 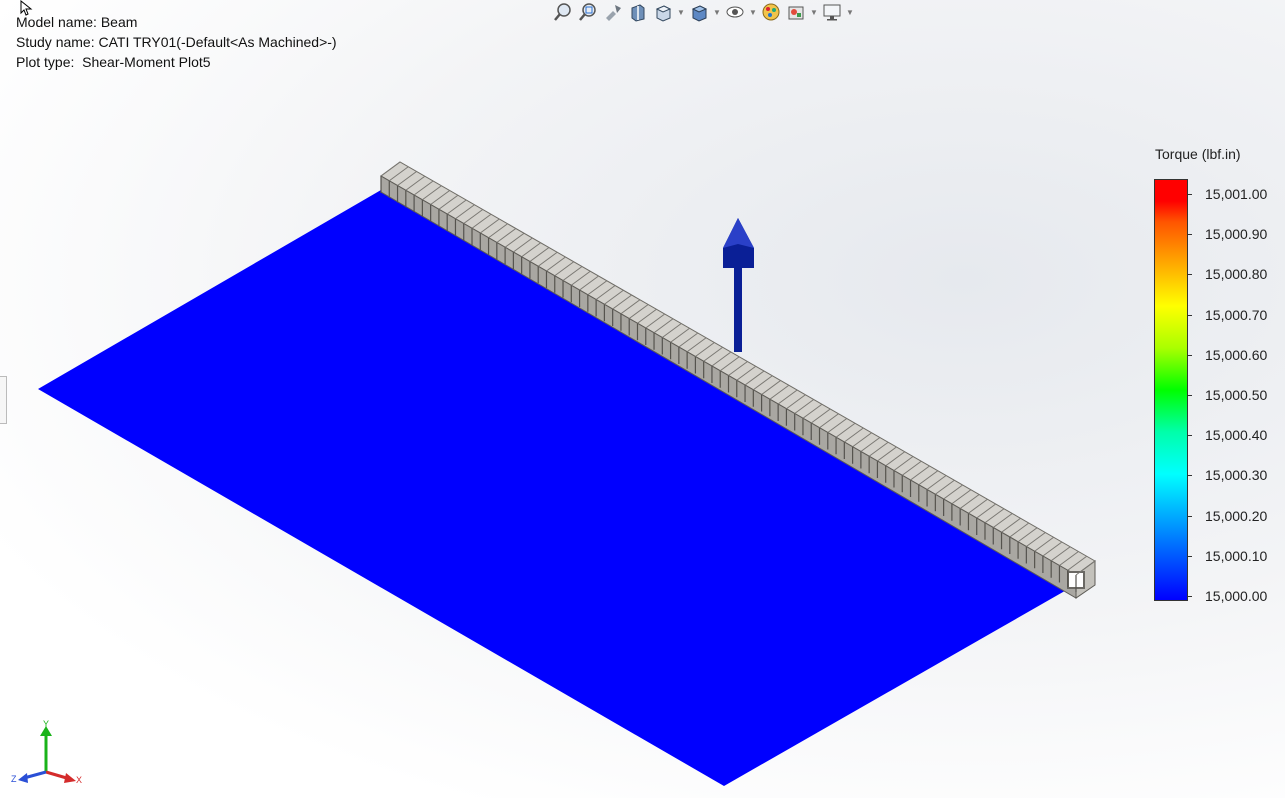 What do you see at coordinates (613, 12) in the screenshot?
I see `previous-view-icon` at bounding box center [613, 12].